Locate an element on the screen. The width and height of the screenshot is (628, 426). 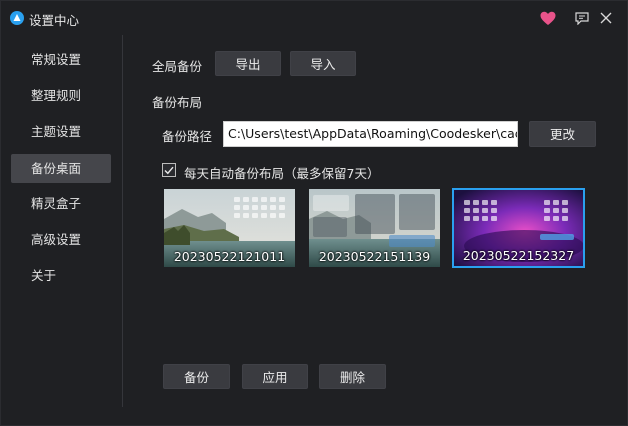
snapshot-thumbnail-selected: 20230522152327 is located at coordinates (518, 228).